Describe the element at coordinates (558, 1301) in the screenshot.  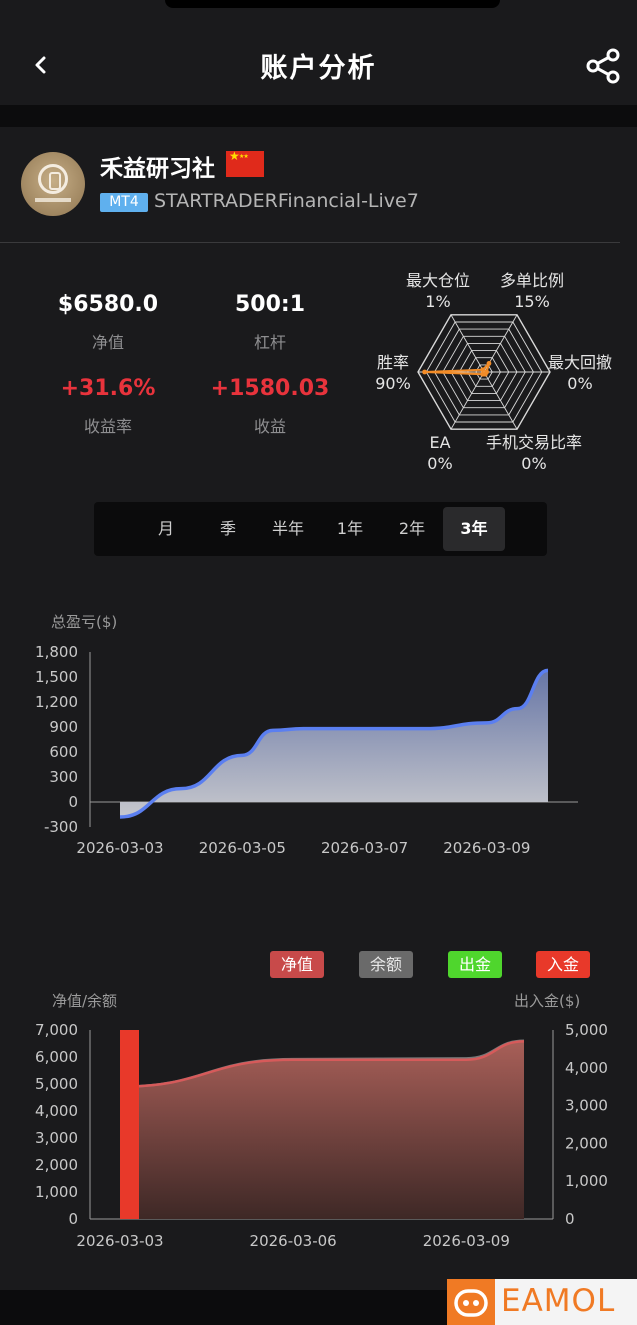
I see `watermark-text: EAMOL` at that location.